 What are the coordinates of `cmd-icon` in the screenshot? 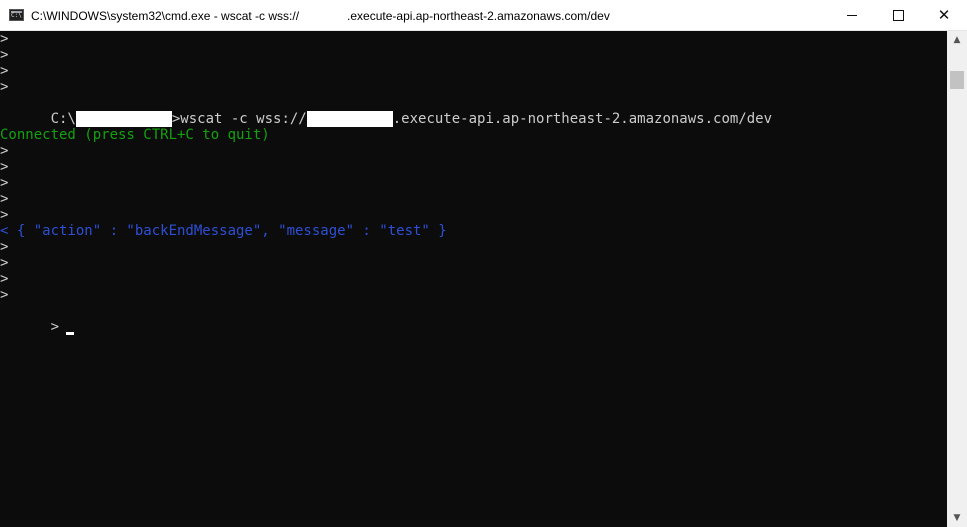 It's located at (16, 15).